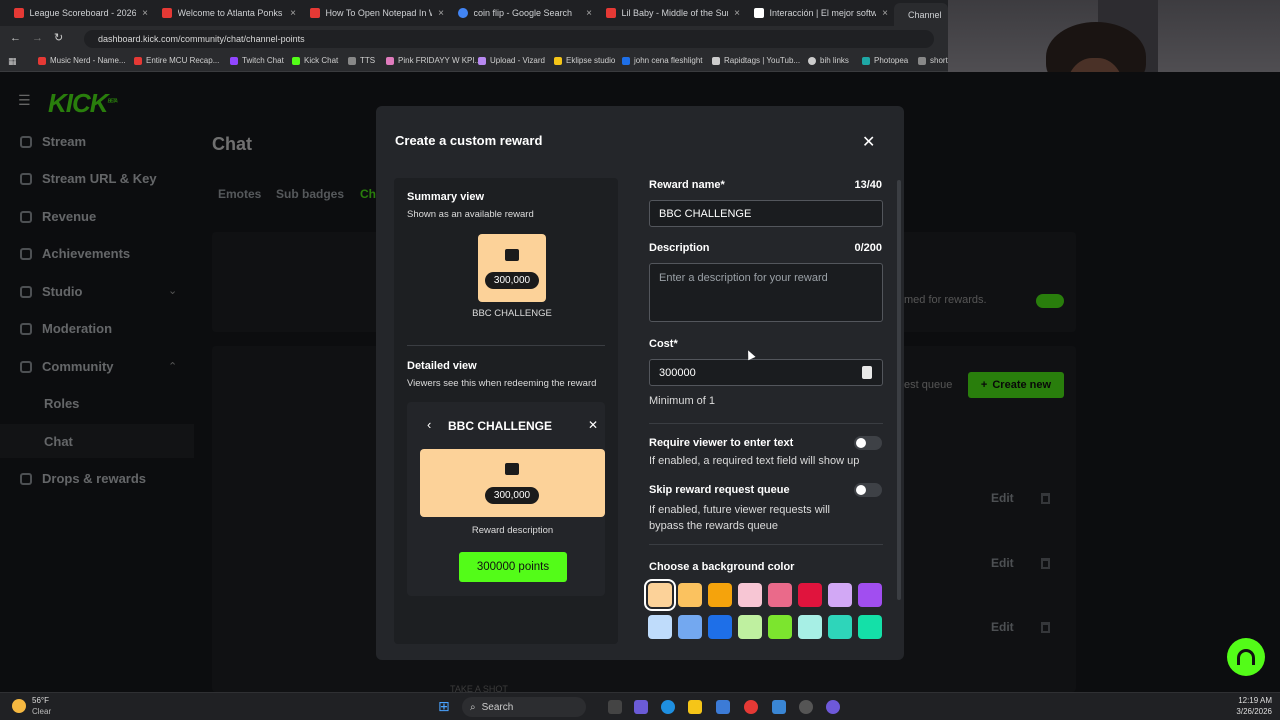 The image size is (1280, 720). Describe the element at coordinates (444, 706) in the screenshot. I see `windows-start-icon: ⊞` at that location.